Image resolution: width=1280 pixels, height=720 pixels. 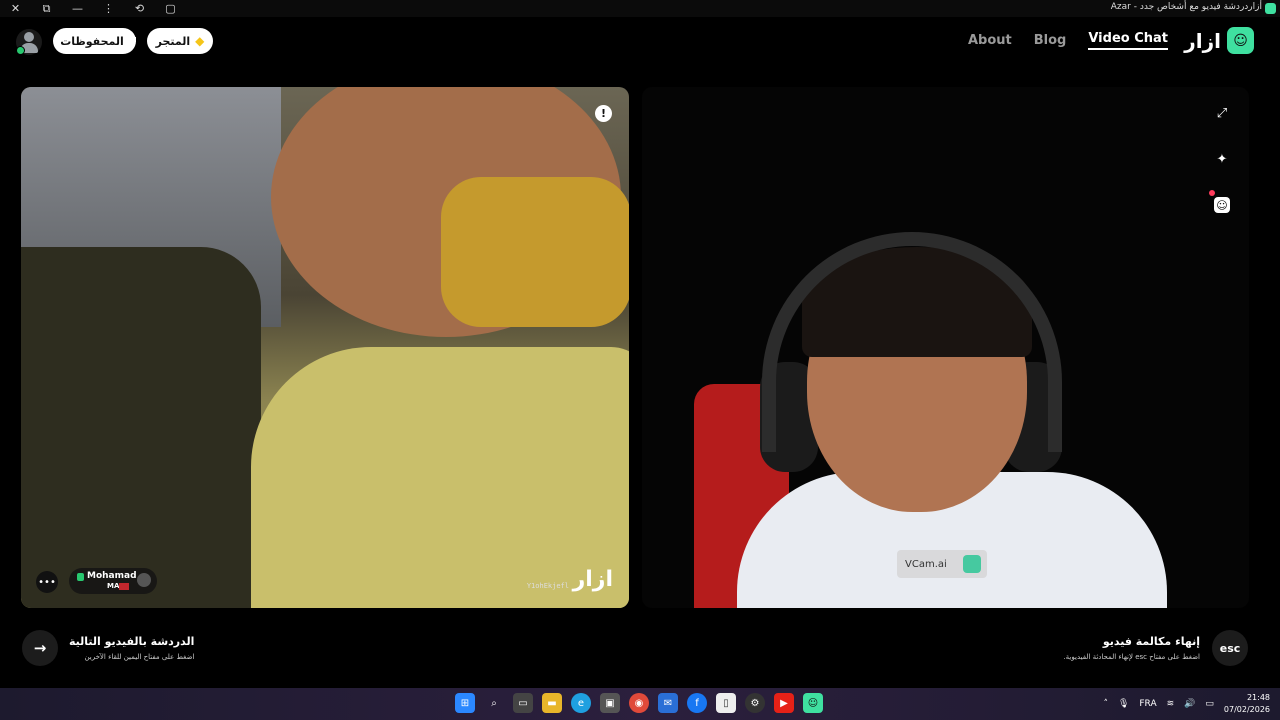 What do you see at coordinates (1258, 697) in the screenshot?
I see `clock-time: 21:48` at bounding box center [1258, 697].